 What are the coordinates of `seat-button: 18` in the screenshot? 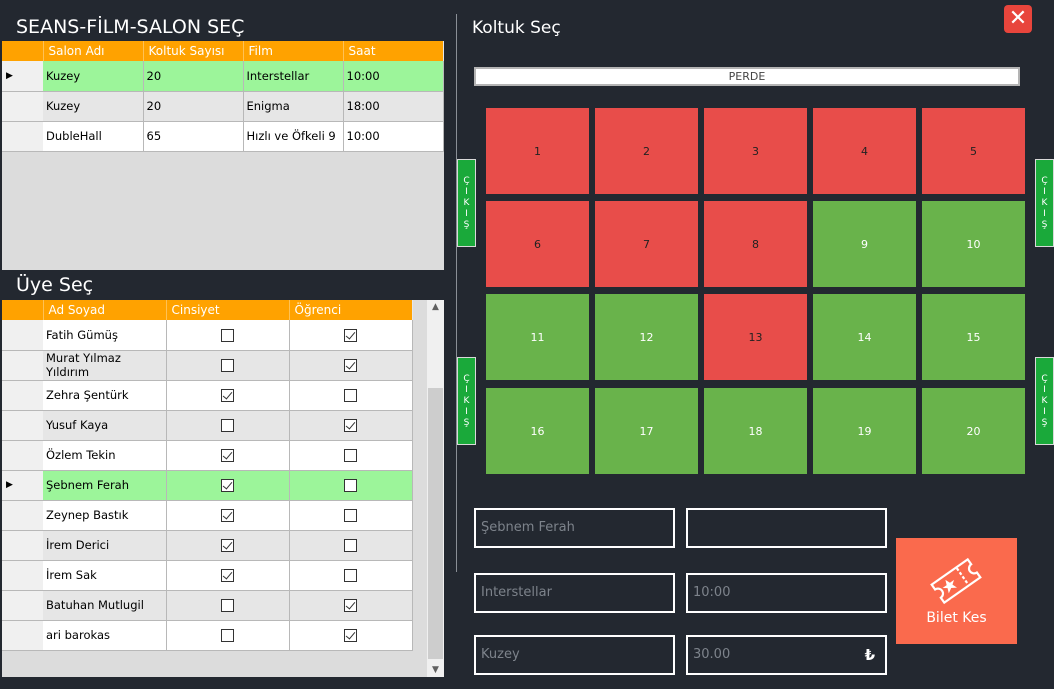 It's located at (755, 431).